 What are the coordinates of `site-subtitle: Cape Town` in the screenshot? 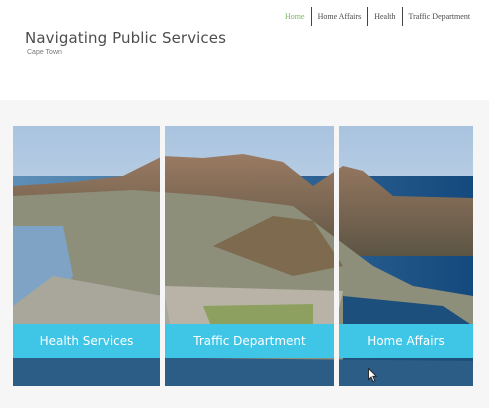 It's located at (44, 52).